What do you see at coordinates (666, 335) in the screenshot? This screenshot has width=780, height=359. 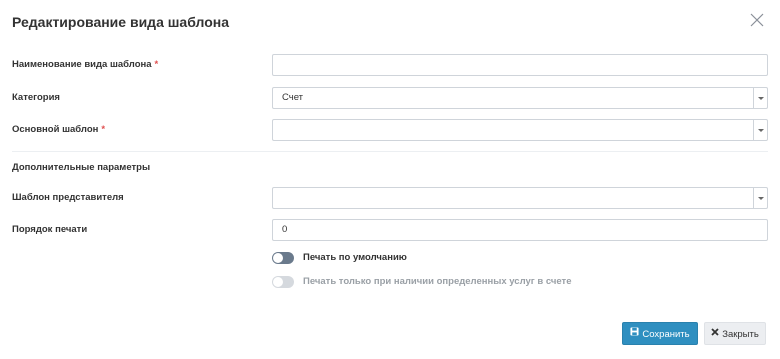 I see `save-button-label: Сохранить` at bounding box center [666, 335].